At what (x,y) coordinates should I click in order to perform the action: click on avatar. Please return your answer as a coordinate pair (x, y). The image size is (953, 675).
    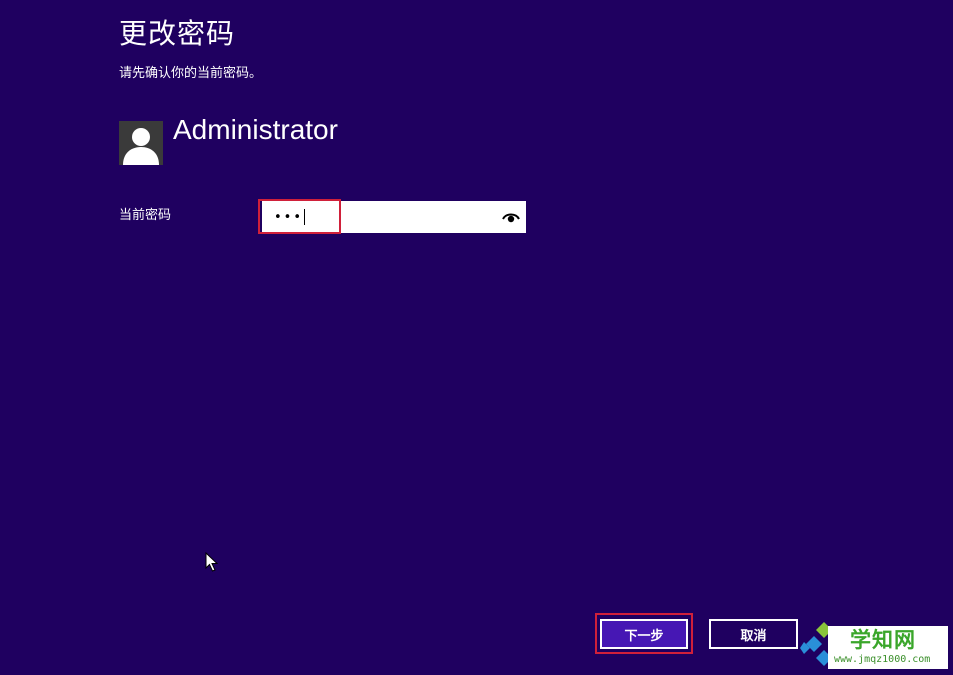
    Looking at the image, I should click on (141, 143).